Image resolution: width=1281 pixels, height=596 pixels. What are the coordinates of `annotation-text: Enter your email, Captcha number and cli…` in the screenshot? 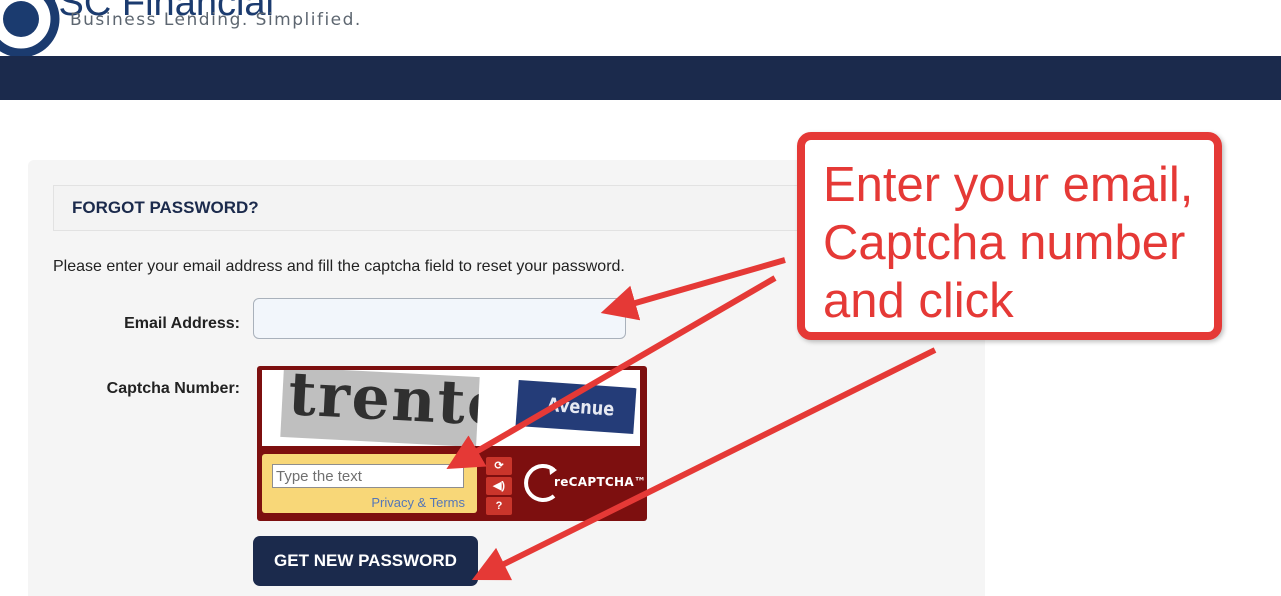 It's located at (1008, 243).